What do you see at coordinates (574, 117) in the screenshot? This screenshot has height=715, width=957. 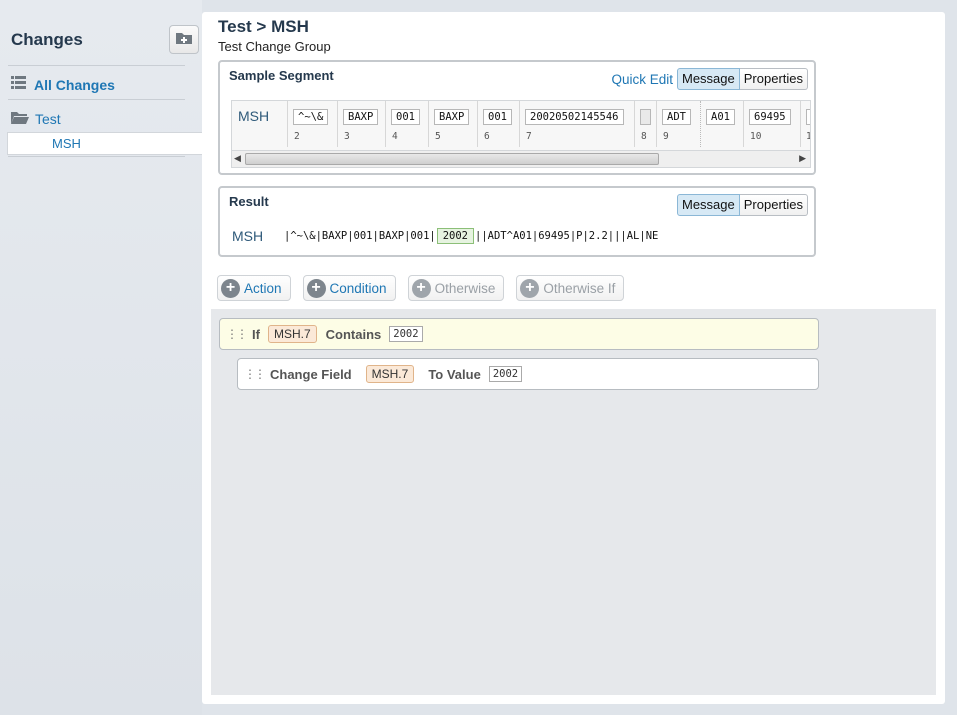 I see `field-value: 20020502145546` at bounding box center [574, 117].